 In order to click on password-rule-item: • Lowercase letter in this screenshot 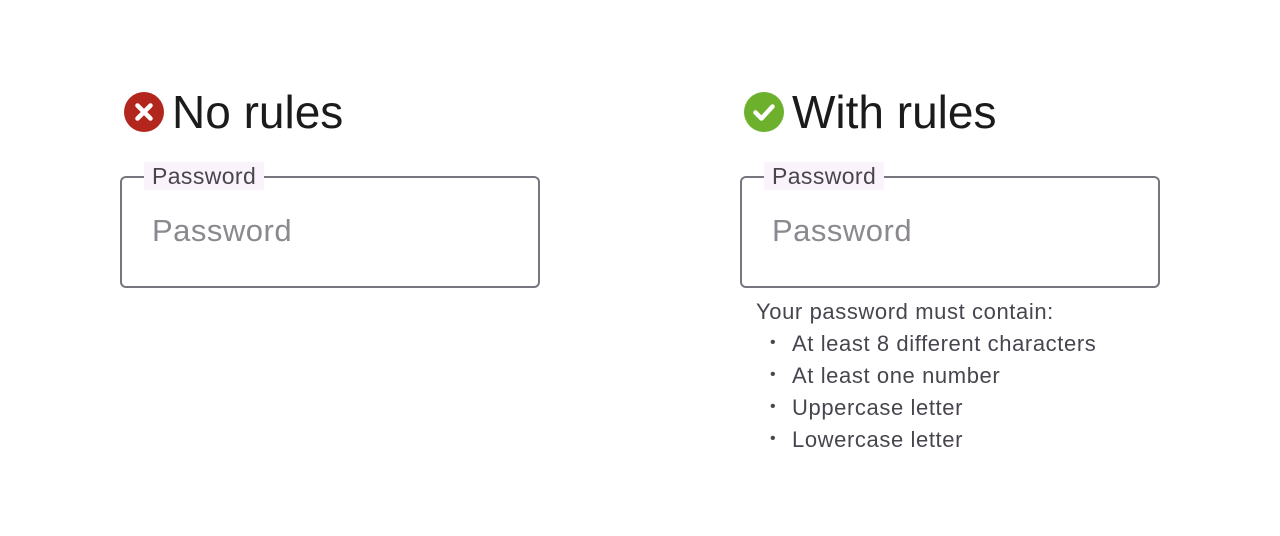, I will do `click(956, 440)`.